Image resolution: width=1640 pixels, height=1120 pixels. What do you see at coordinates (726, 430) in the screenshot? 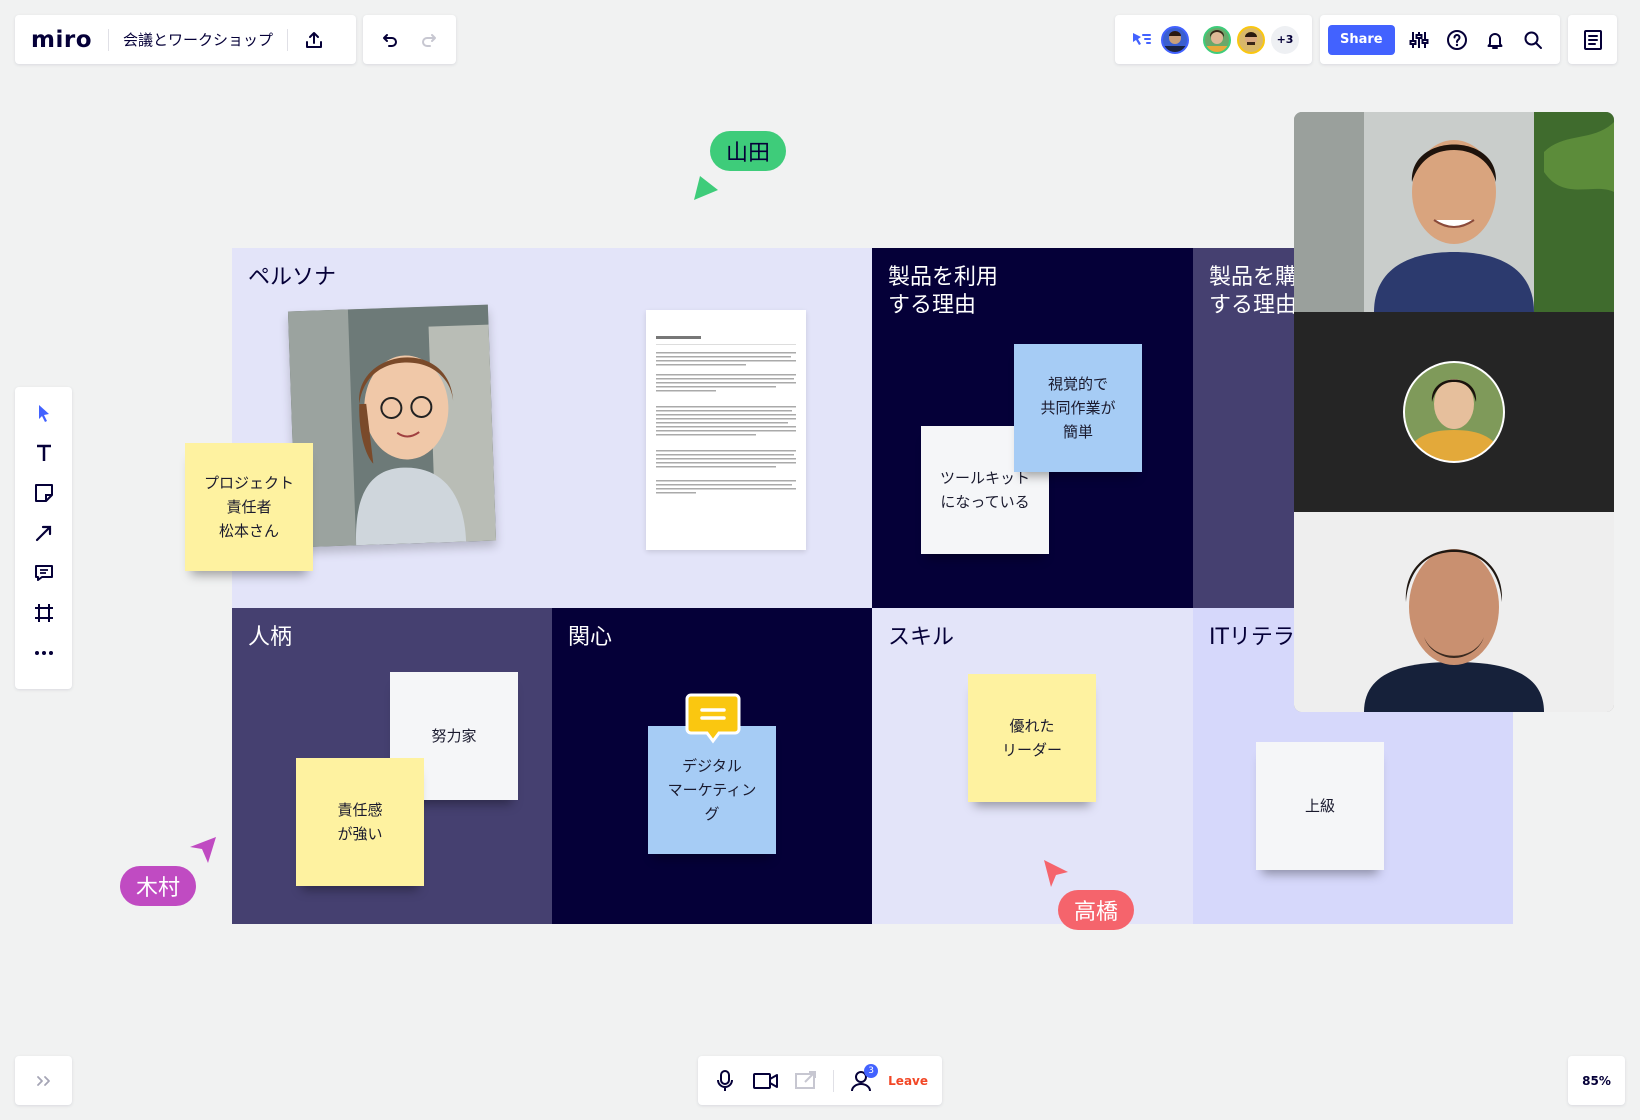
I see `document-preview` at bounding box center [726, 430].